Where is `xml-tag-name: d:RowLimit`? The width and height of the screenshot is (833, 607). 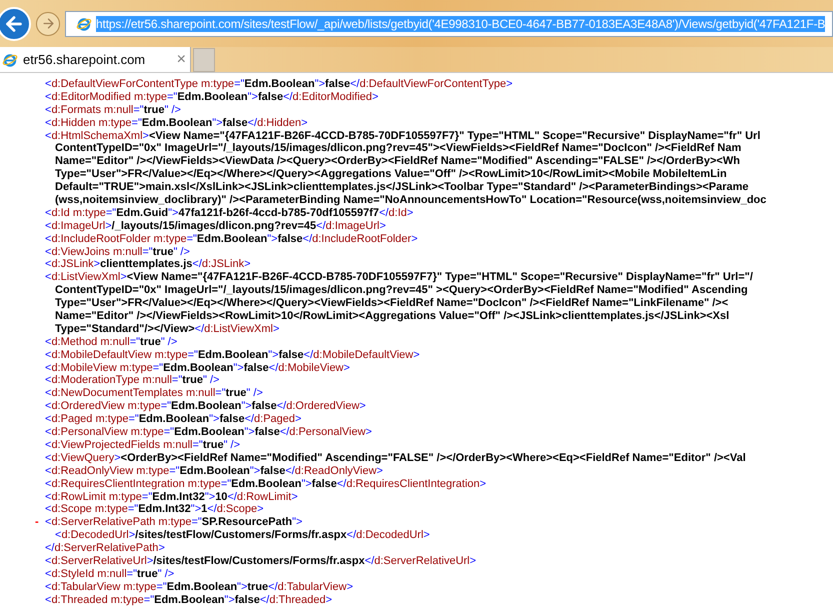
xml-tag-name: d:RowLimit is located at coordinates (264, 497).